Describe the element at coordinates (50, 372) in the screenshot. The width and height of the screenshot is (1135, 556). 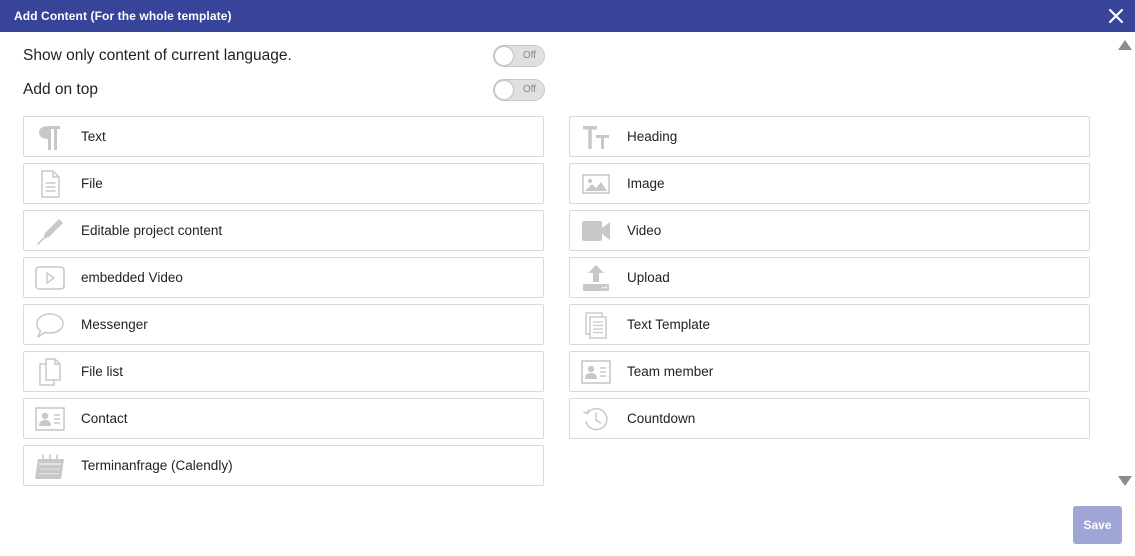
I see `file-list-icon` at that location.